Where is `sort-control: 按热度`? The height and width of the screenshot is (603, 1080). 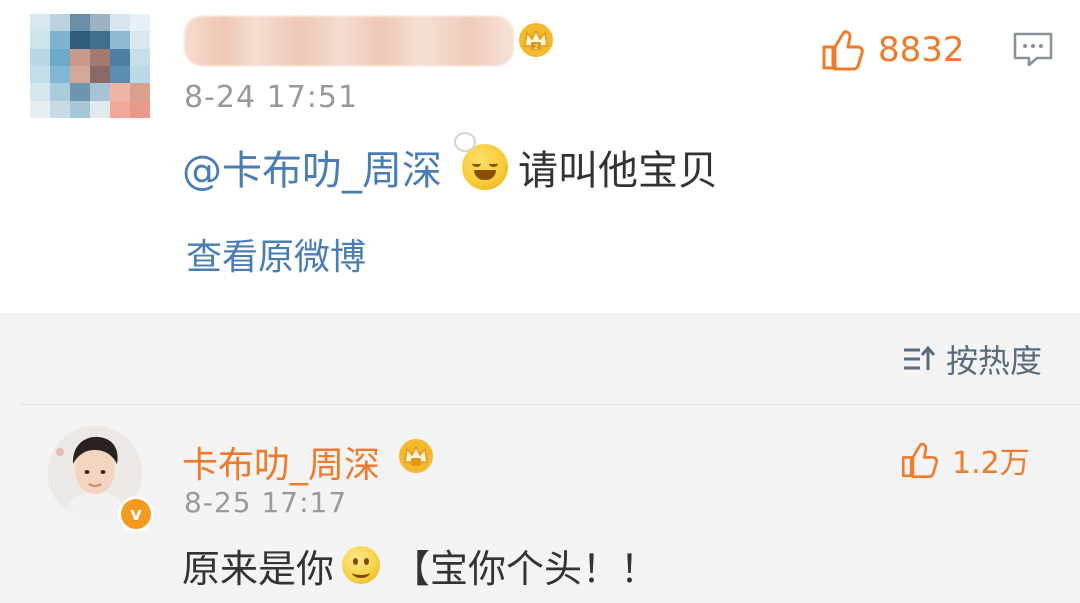
sort-control: 按热度 is located at coordinates (972, 359).